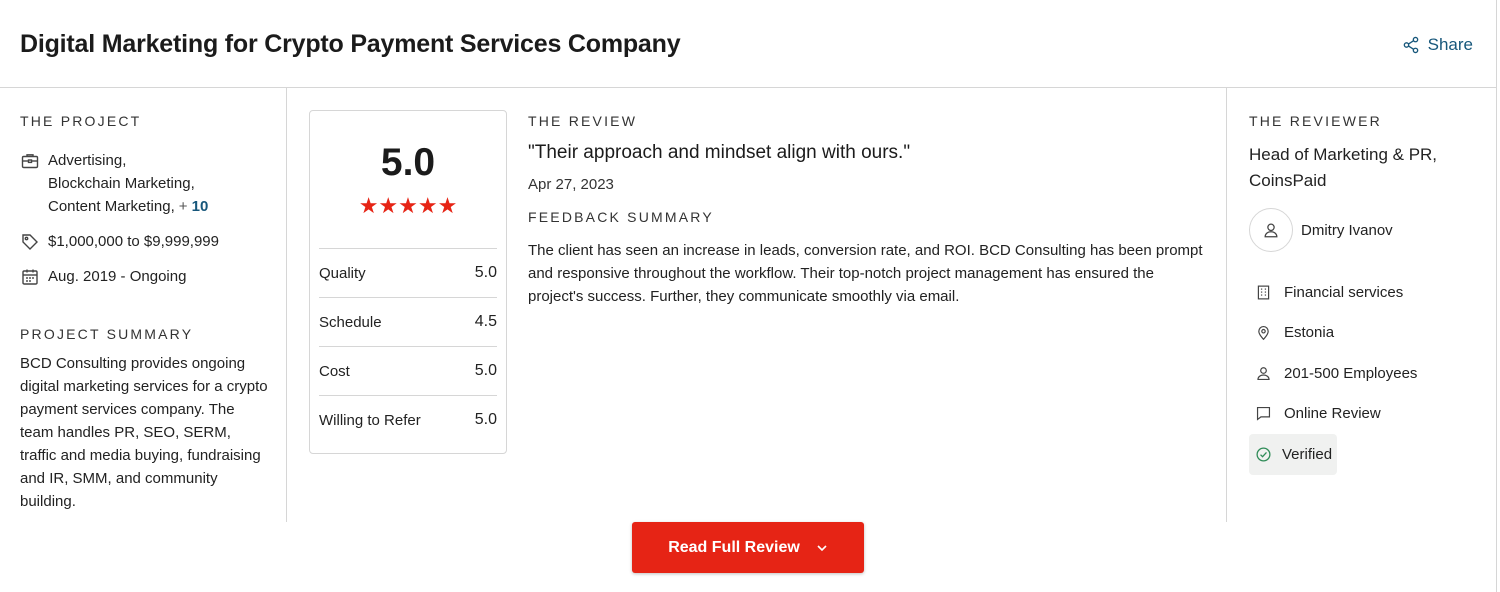 The width and height of the screenshot is (1500, 592). I want to click on rating-label: Schedule, so click(350, 322).